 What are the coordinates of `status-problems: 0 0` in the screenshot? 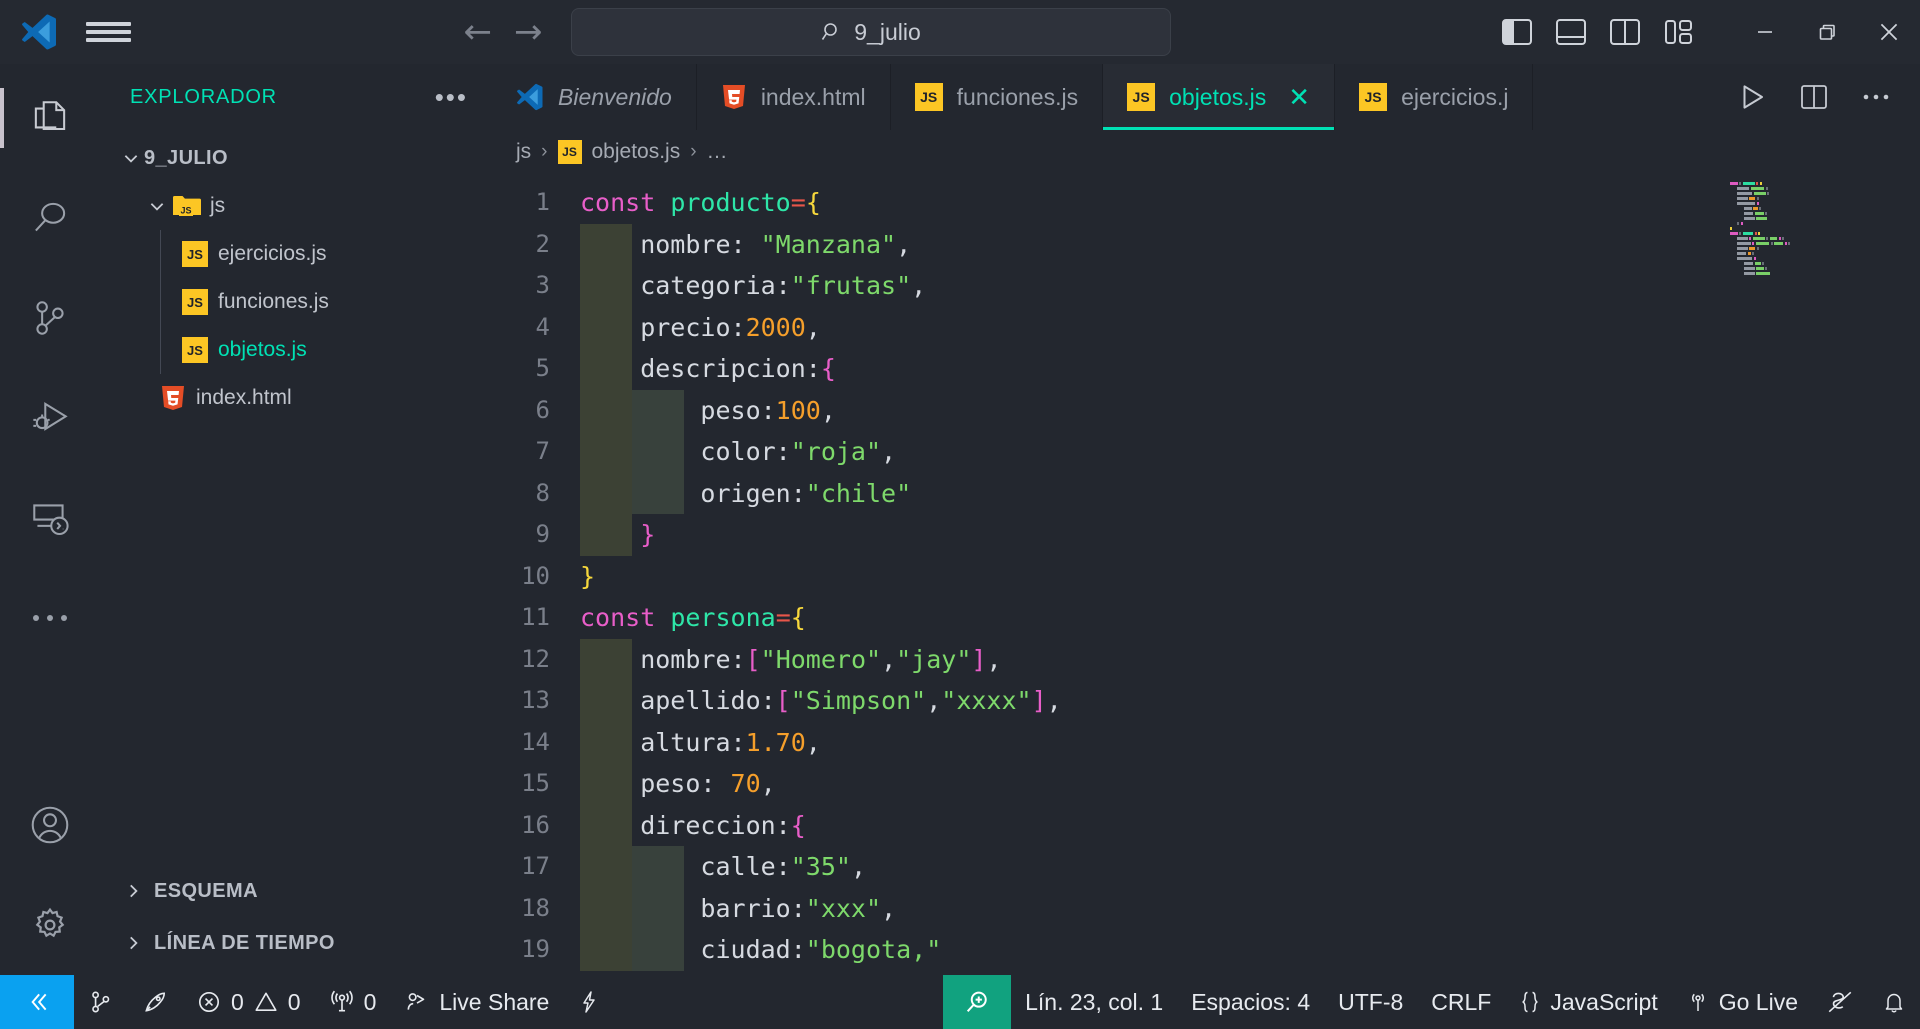 It's located at (248, 1002).